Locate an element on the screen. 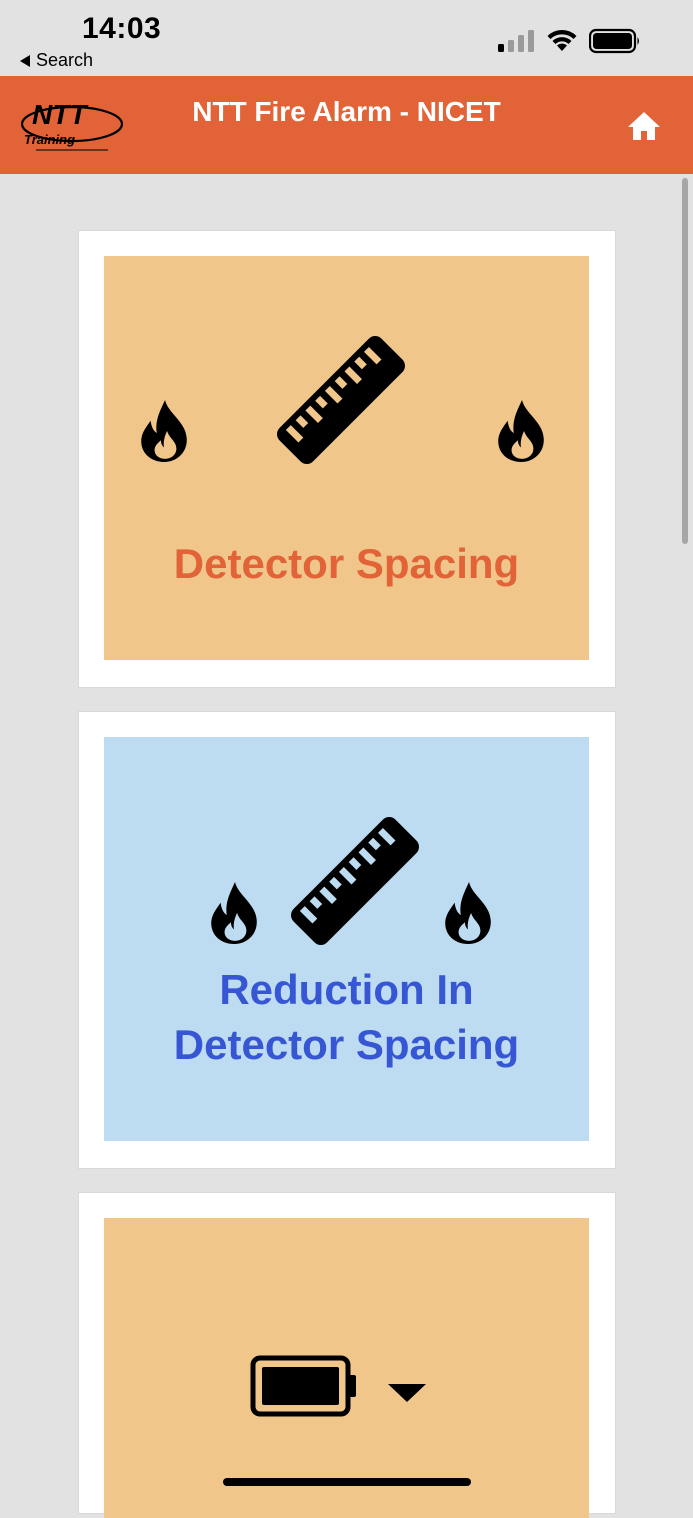 This screenshot has width=693, height=1518. card-label: Detector Spacing is located at coordinates (346, 563).